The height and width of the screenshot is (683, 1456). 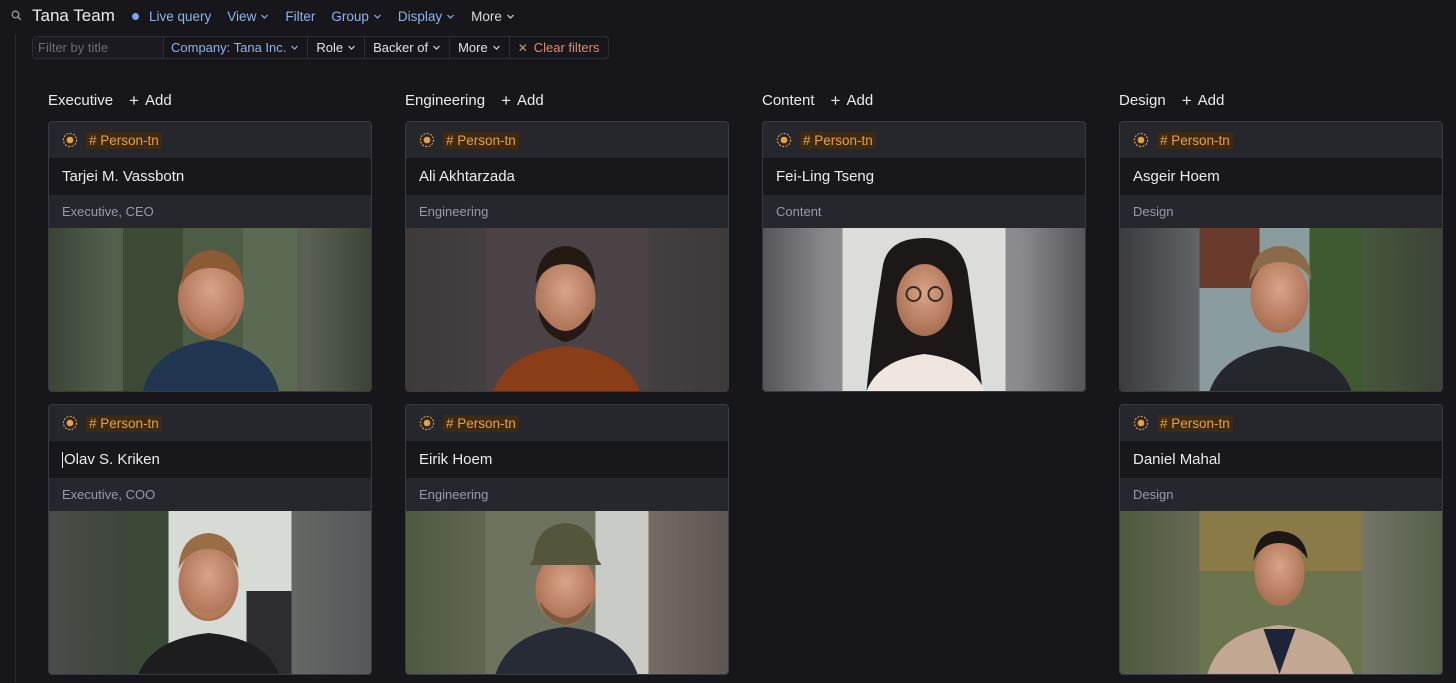 I want to click on card-role: Executive, CEO, so click(x=210, y=211).